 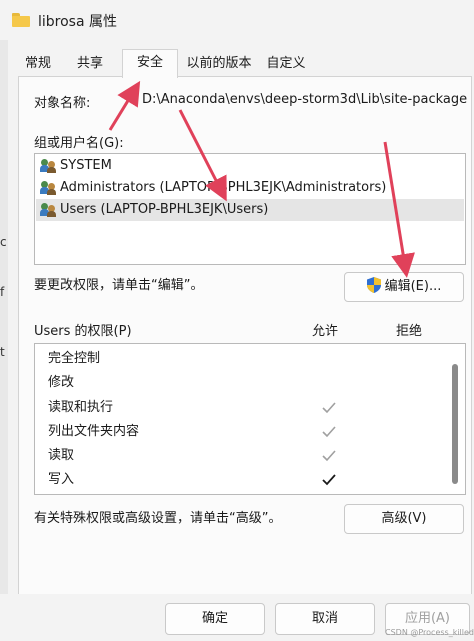 What do you see at coordinates (286, 64) in the screenshot?
I see `tab-customize: 自定义` at bounding box center [286, 64].